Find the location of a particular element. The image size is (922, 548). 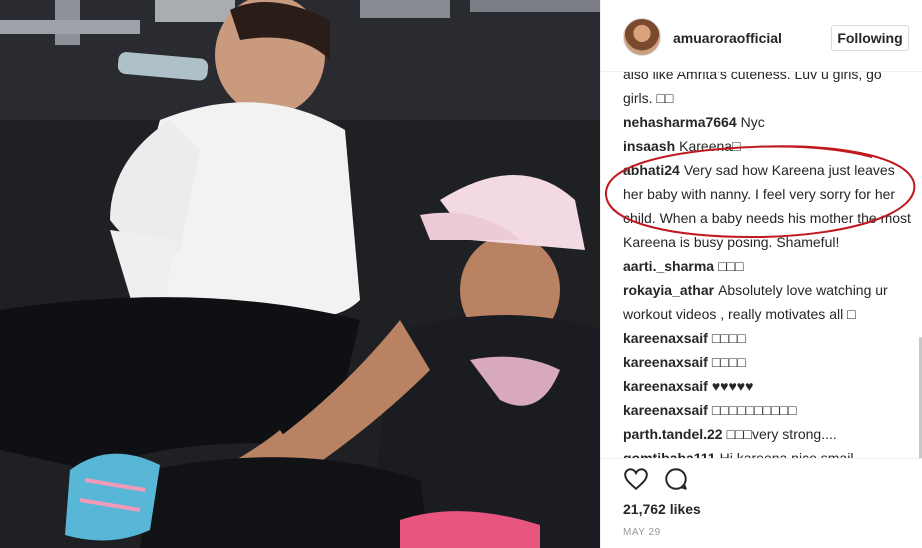

comment-item: aarti._sharma □□□ is located at coordinates (768, 266).